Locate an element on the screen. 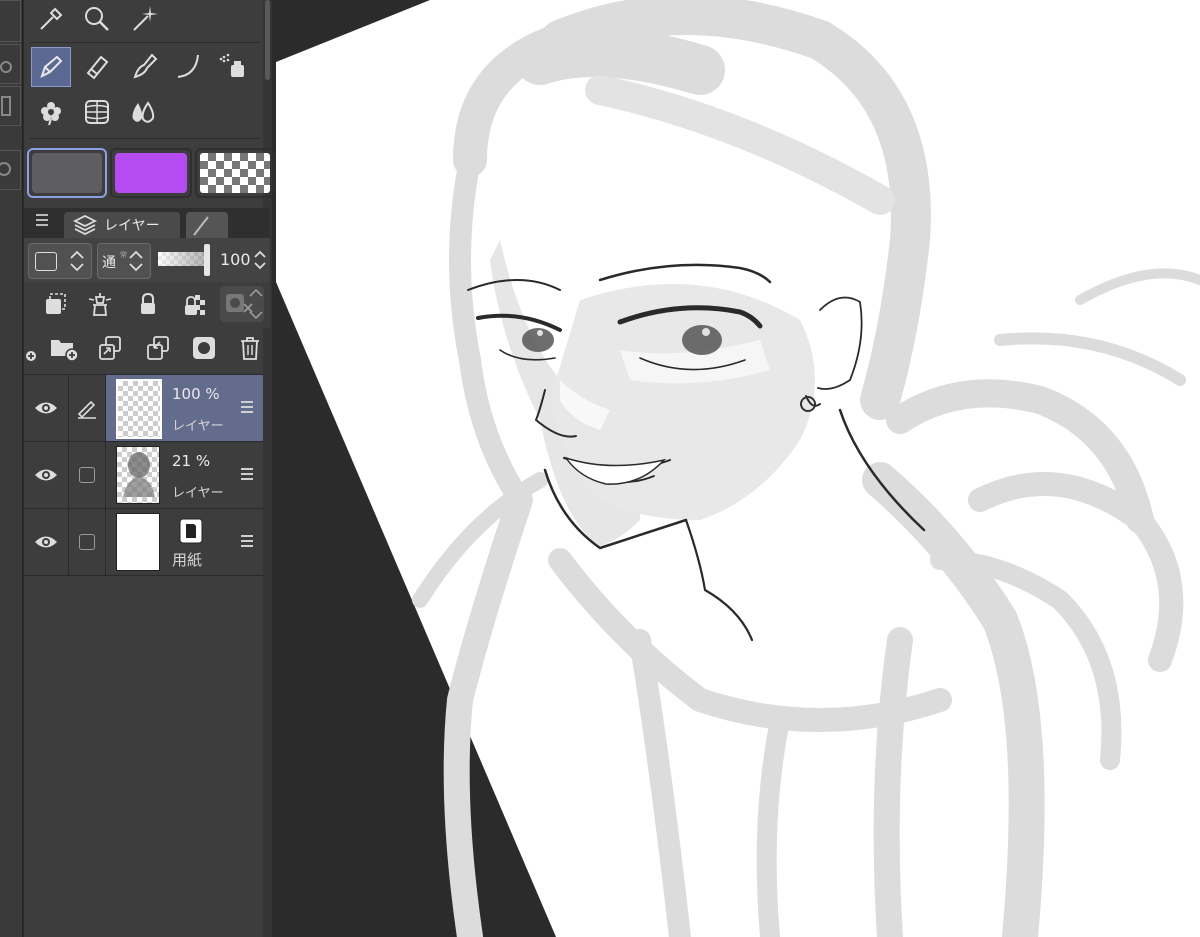 The image size is (1200, 937). blend-mode-selector: 通 常 is located at coordinates (124, 261).